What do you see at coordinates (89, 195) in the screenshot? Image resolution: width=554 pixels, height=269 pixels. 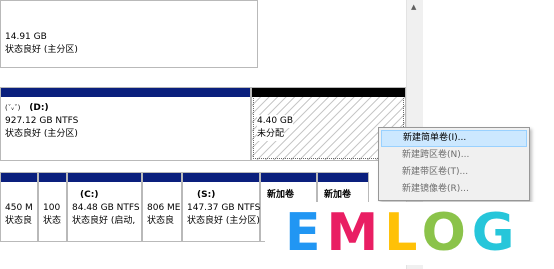 I see `volume-c-letter: (C:)` at bounding box center [89, 195].